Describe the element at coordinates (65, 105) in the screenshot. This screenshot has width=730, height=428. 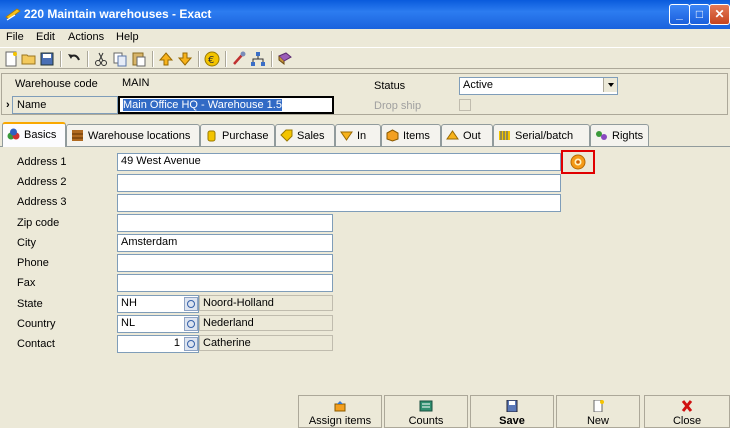
I see `name-label-box: Name` at that location.